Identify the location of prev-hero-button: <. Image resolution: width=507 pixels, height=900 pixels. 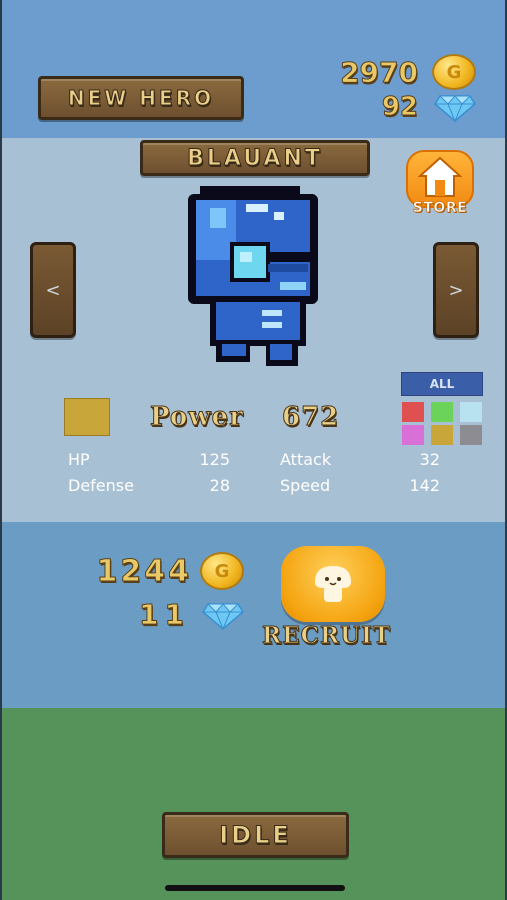
(53, 290).